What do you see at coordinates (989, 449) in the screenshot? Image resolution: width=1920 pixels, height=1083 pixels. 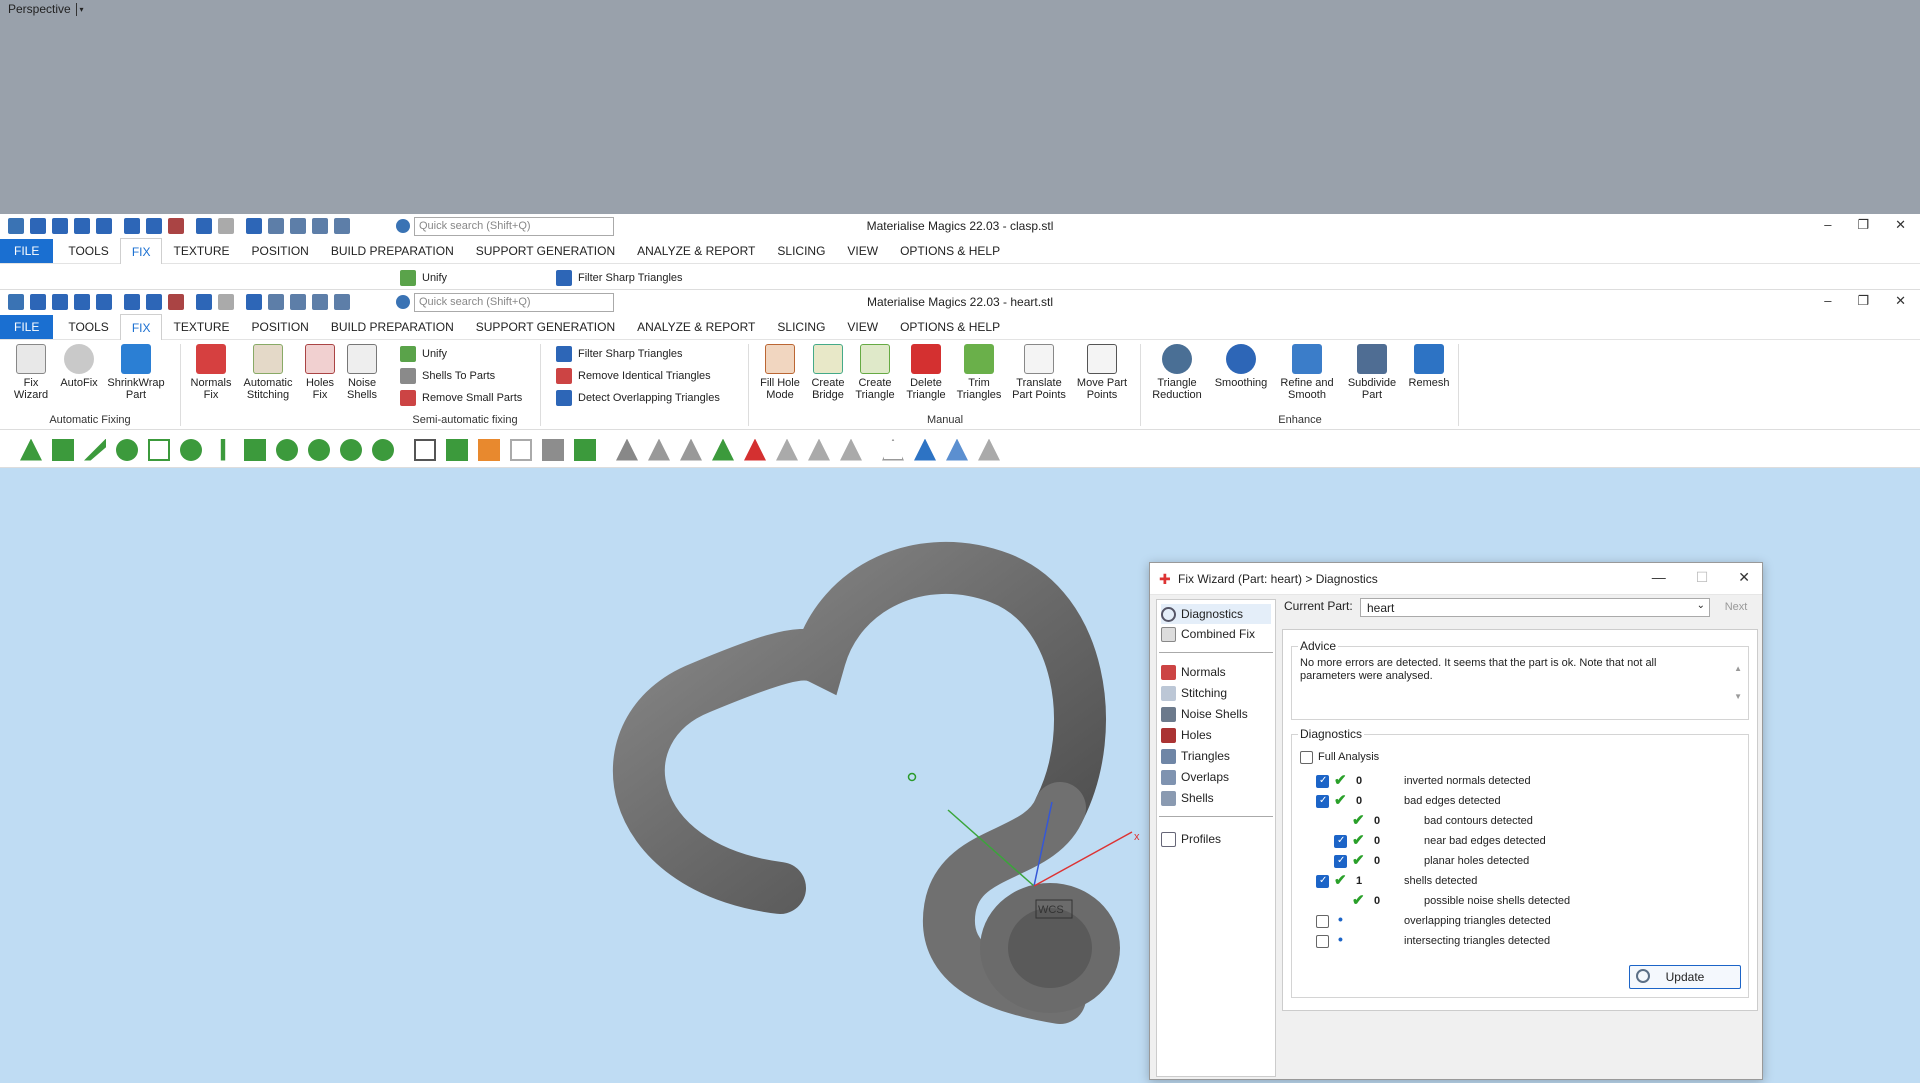 I see `tool-grey-strike-icon` at bounding box center [989, 449].